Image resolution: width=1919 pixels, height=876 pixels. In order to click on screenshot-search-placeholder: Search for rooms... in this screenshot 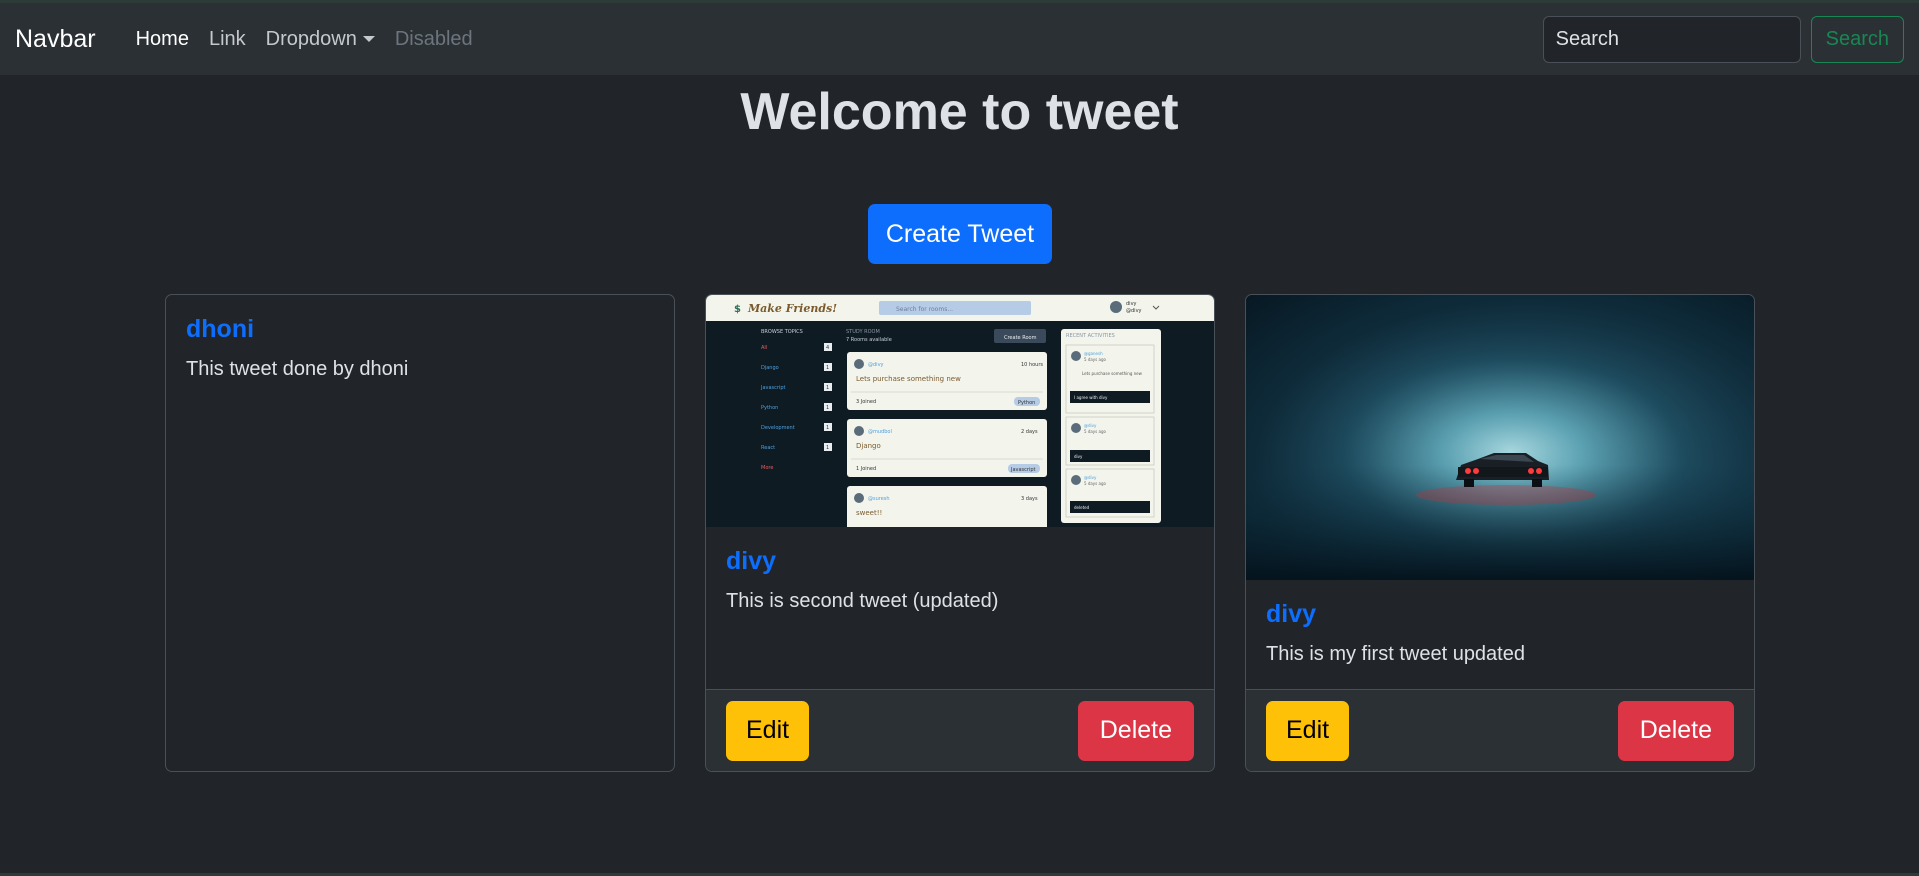, I will do `click(924, 309)`.